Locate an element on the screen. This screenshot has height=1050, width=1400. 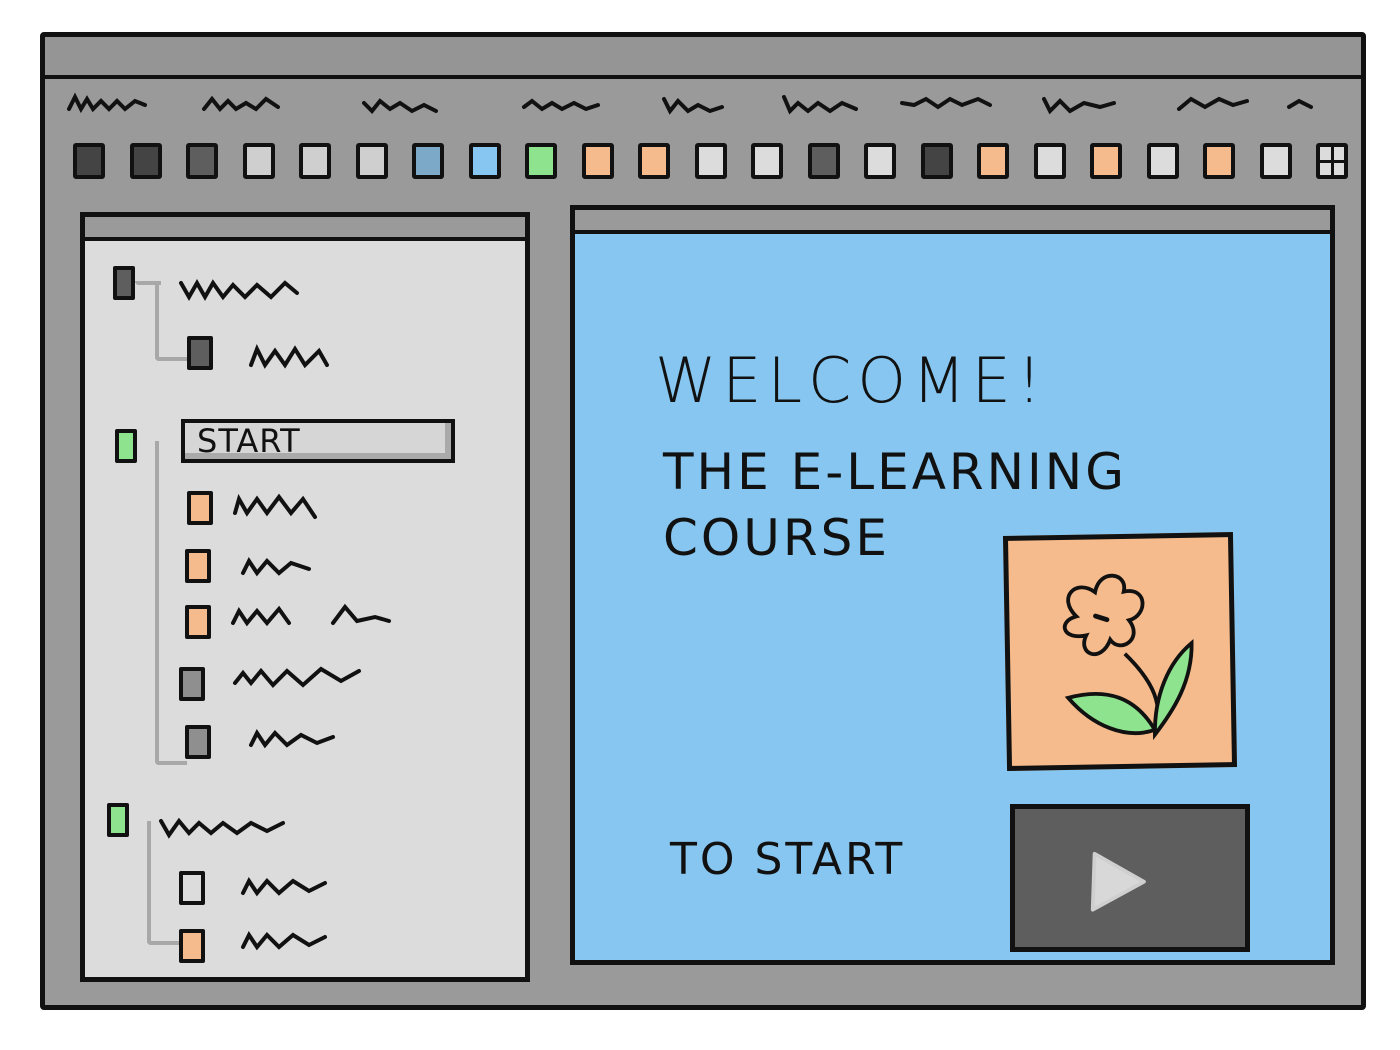
grid-icon is located at coordinates (1332, 161).